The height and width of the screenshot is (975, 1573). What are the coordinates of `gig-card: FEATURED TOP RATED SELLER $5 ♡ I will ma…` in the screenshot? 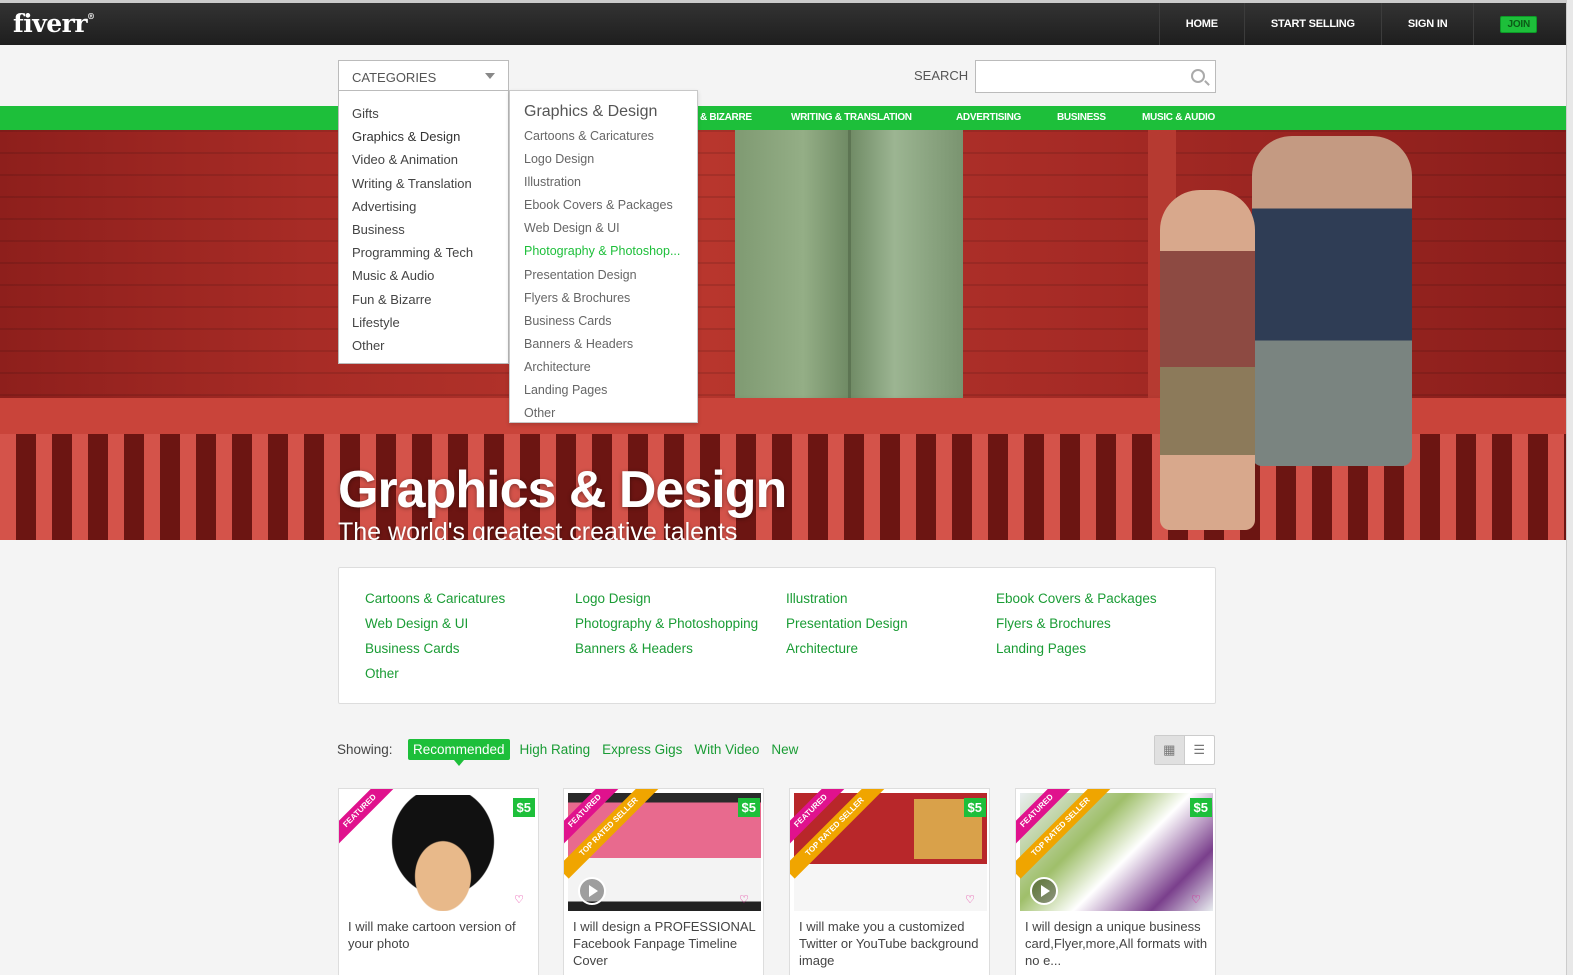 It's located at (889, 881).